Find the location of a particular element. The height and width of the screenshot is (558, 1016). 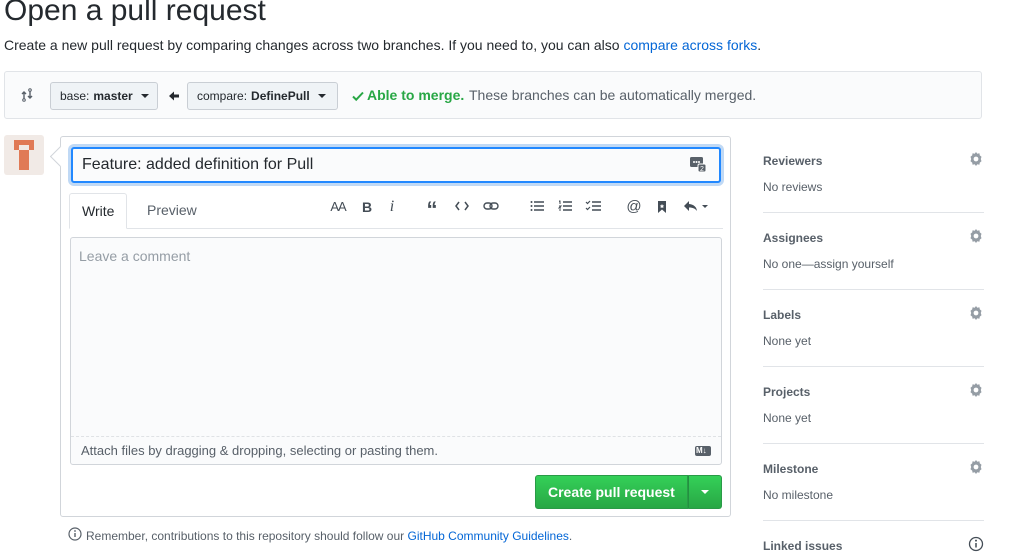

bold-icon: B is located at coordinates (367, 207).